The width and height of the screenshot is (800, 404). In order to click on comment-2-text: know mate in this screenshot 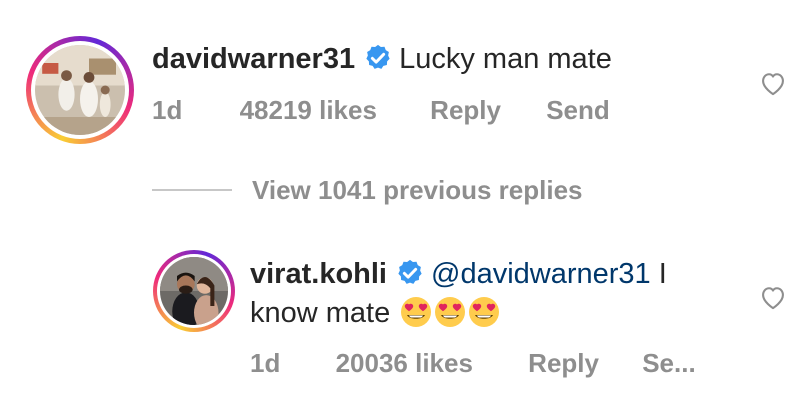, I will do `click(320, 313)`.